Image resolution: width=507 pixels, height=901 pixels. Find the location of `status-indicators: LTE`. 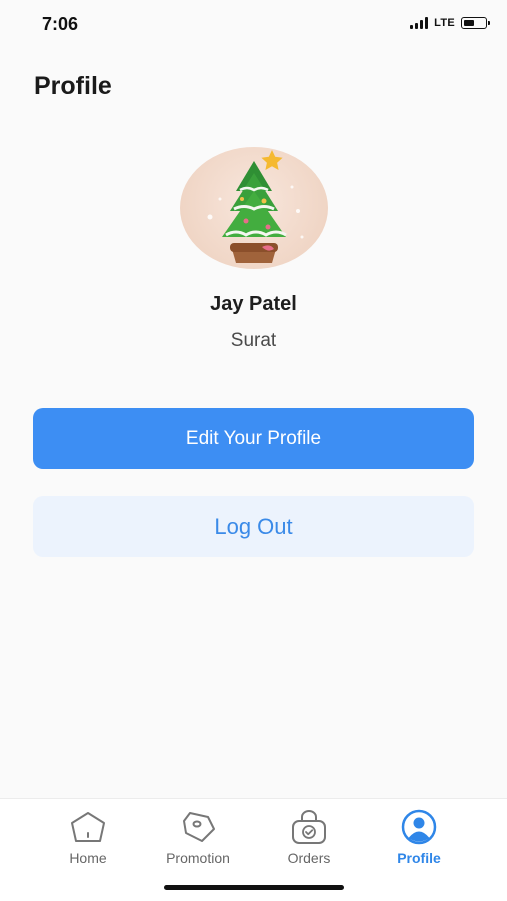

status-indicators: LTE is located at coordinates (450, 23).